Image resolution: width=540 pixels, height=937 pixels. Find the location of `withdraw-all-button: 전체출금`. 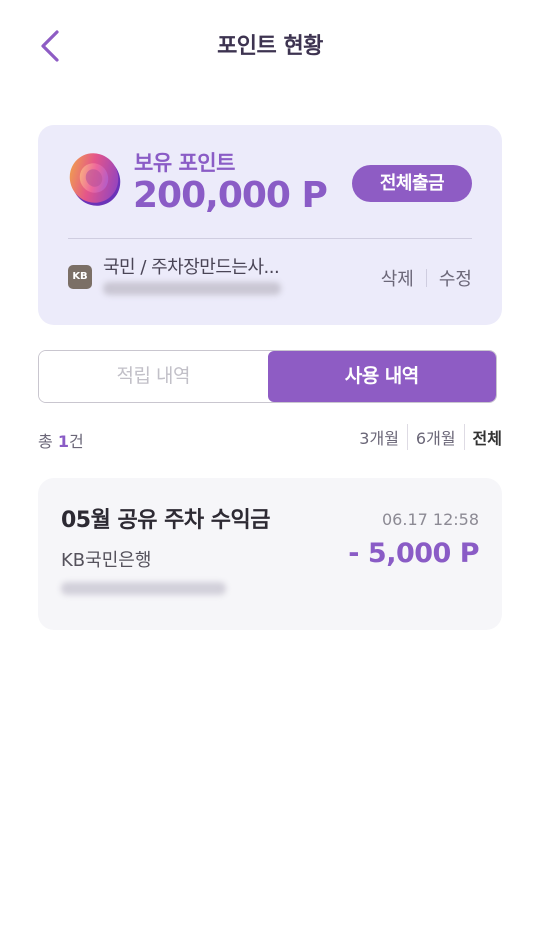

withdraw-all-button: 전체출금 is located at coordinates (412, 183).